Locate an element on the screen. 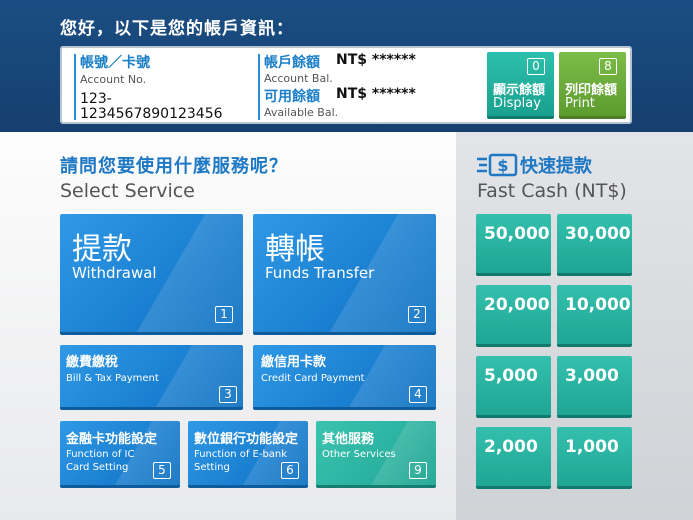 This screenshot has height=520, width=693. ebank-label-en-2: Setting is located at coordinates (212, 467).